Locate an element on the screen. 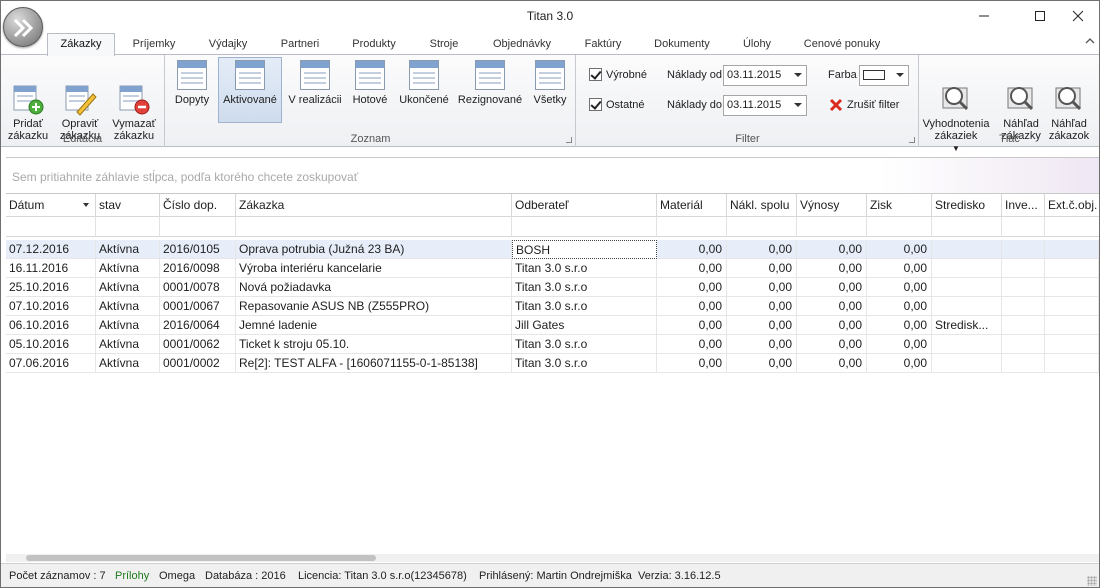 The width and height of the screenshot is (1100, 588). tab-dokumenty: Dokumenty is located at coordinates (682, 45).